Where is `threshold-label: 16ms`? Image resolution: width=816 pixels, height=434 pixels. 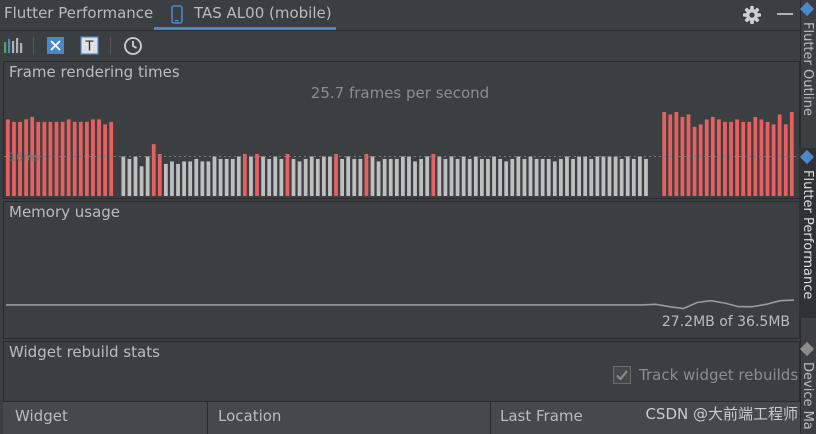 threshold-label: 16ms is located at coordinates (24, 156).